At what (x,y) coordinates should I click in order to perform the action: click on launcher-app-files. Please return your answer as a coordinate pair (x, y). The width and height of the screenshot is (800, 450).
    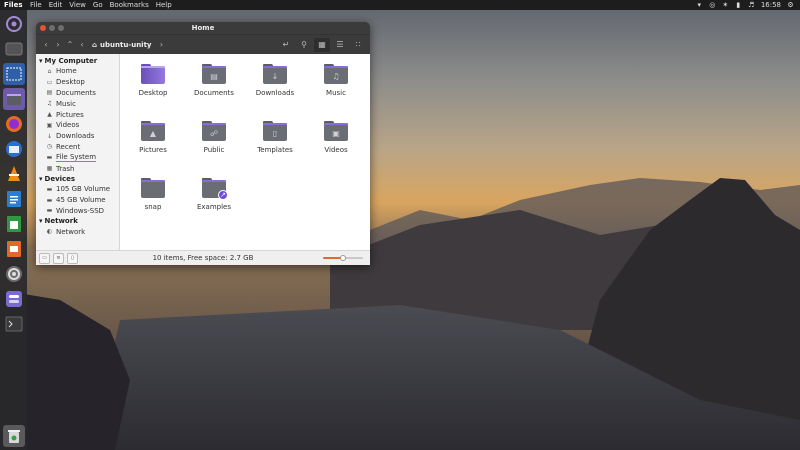
    Looking at the image, I should click on (13, 99).